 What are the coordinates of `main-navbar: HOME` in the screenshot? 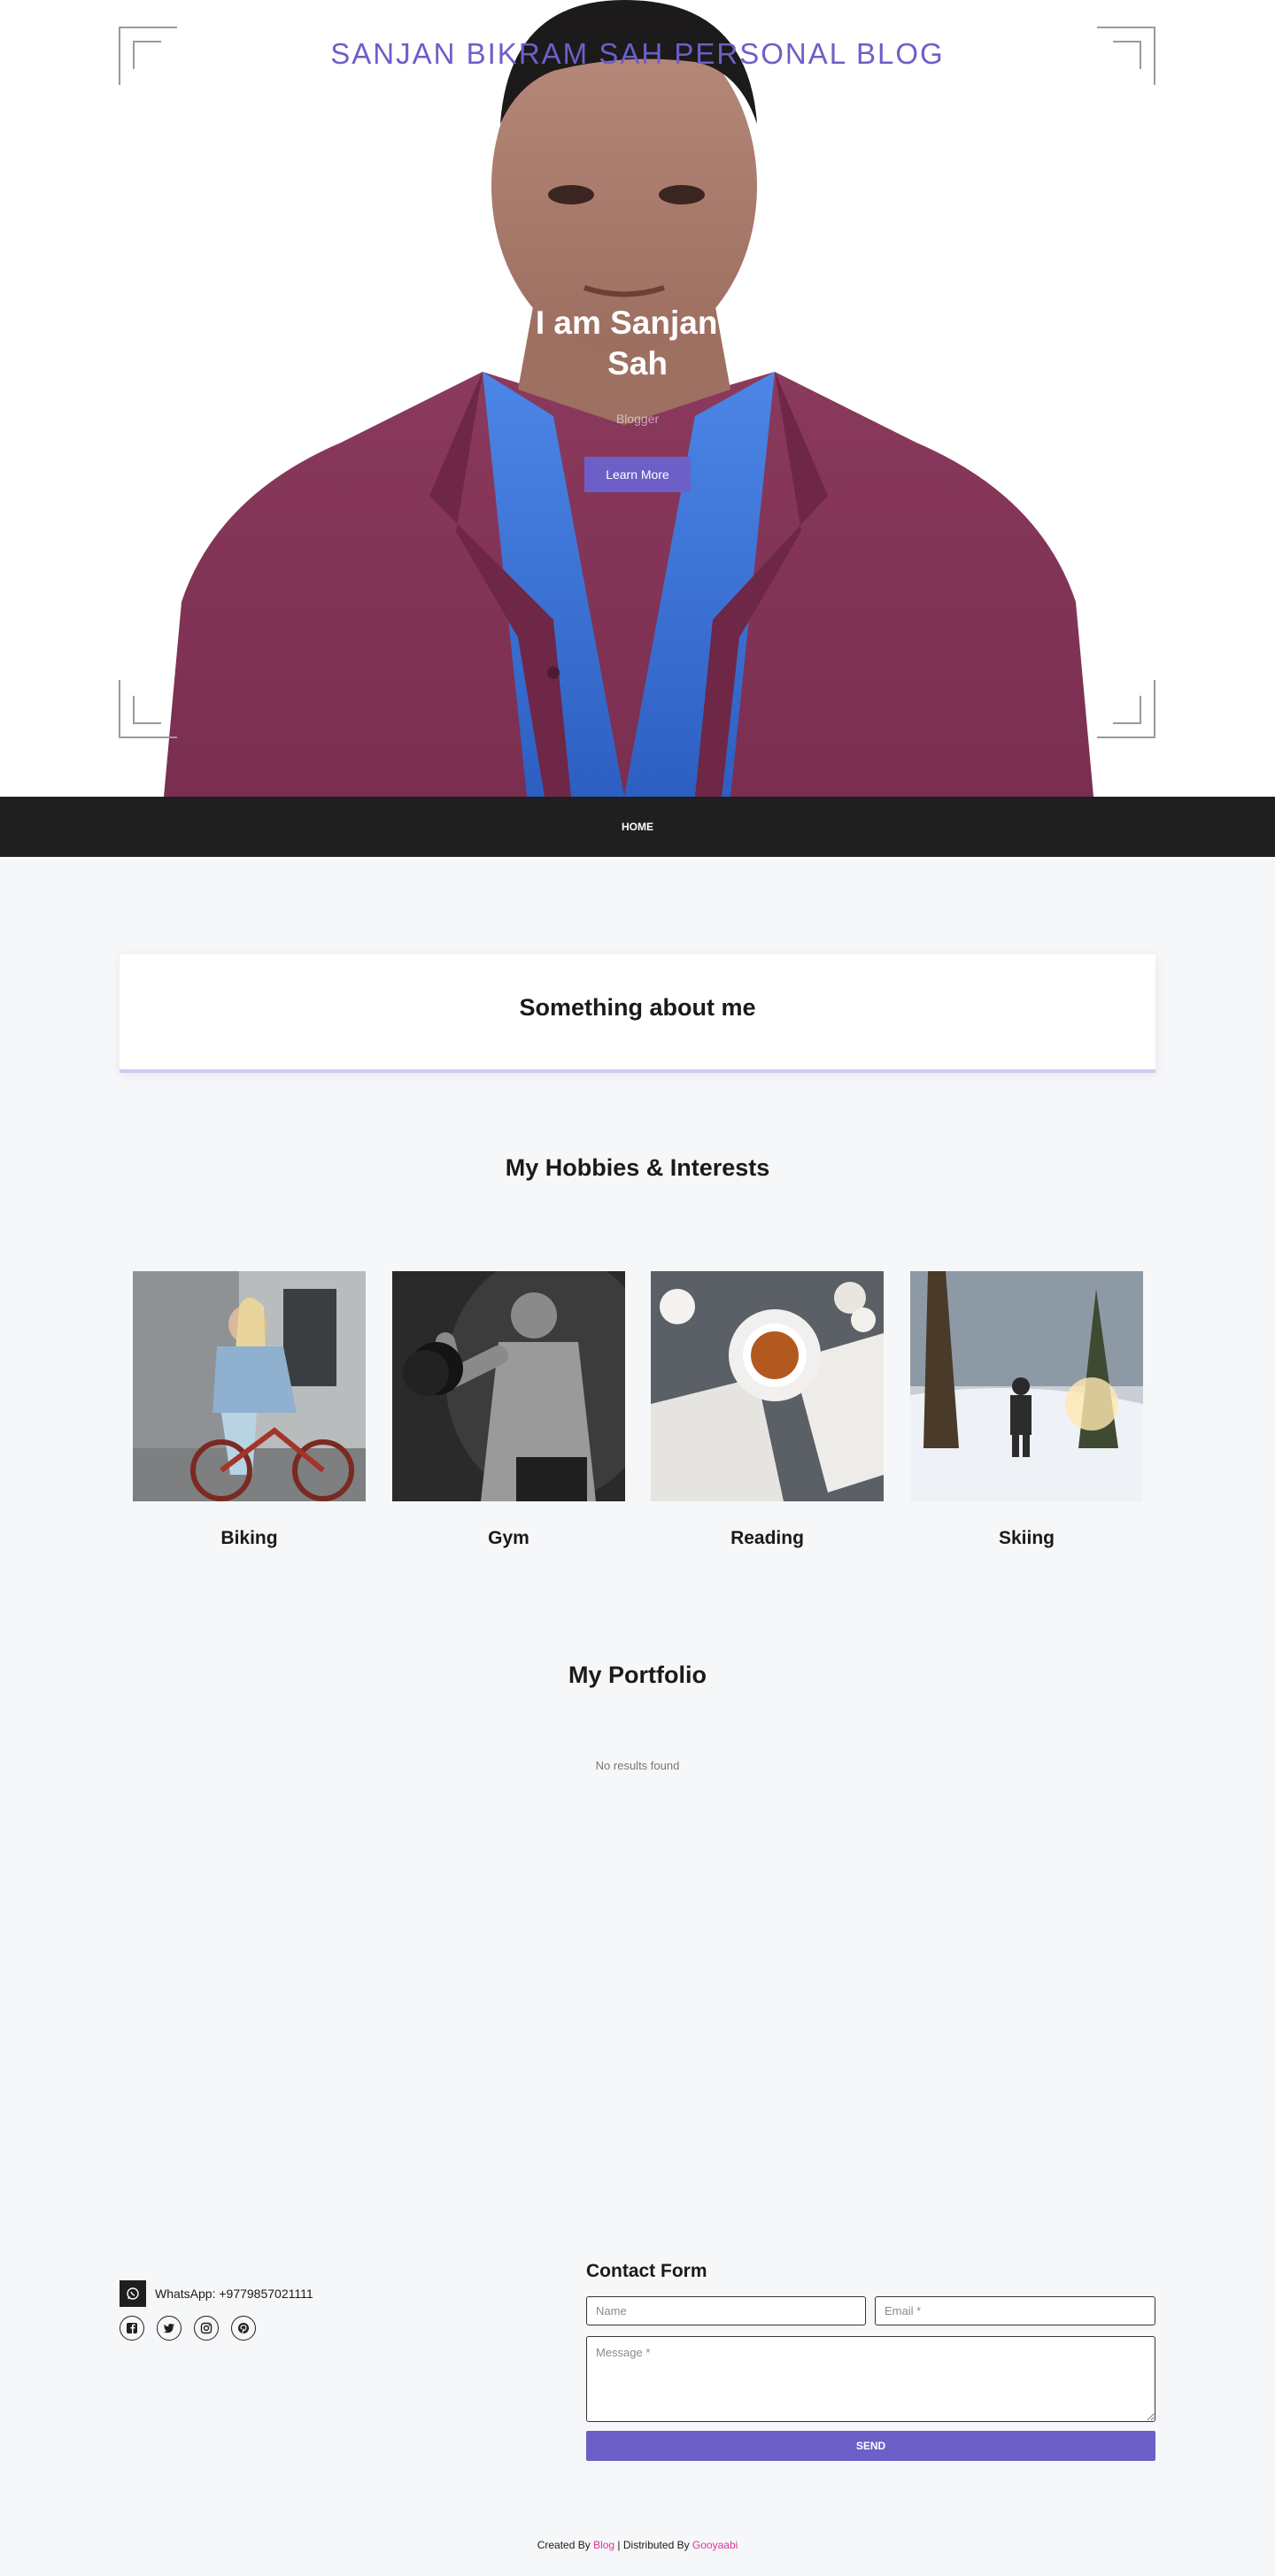 It's located at (637, 827).